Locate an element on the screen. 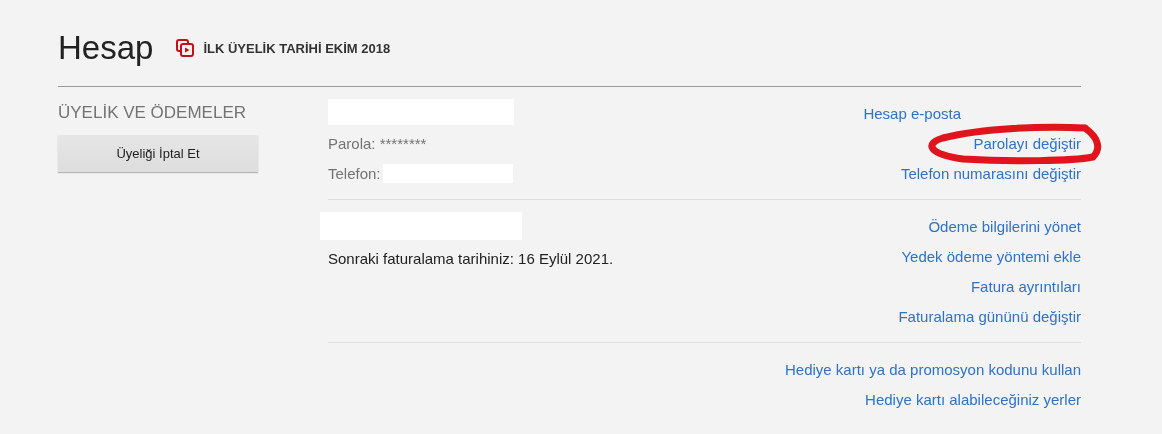 The width and height of the screenshot is (1162, 434). info-label: Telefon: is located at coordinates (354, 173).